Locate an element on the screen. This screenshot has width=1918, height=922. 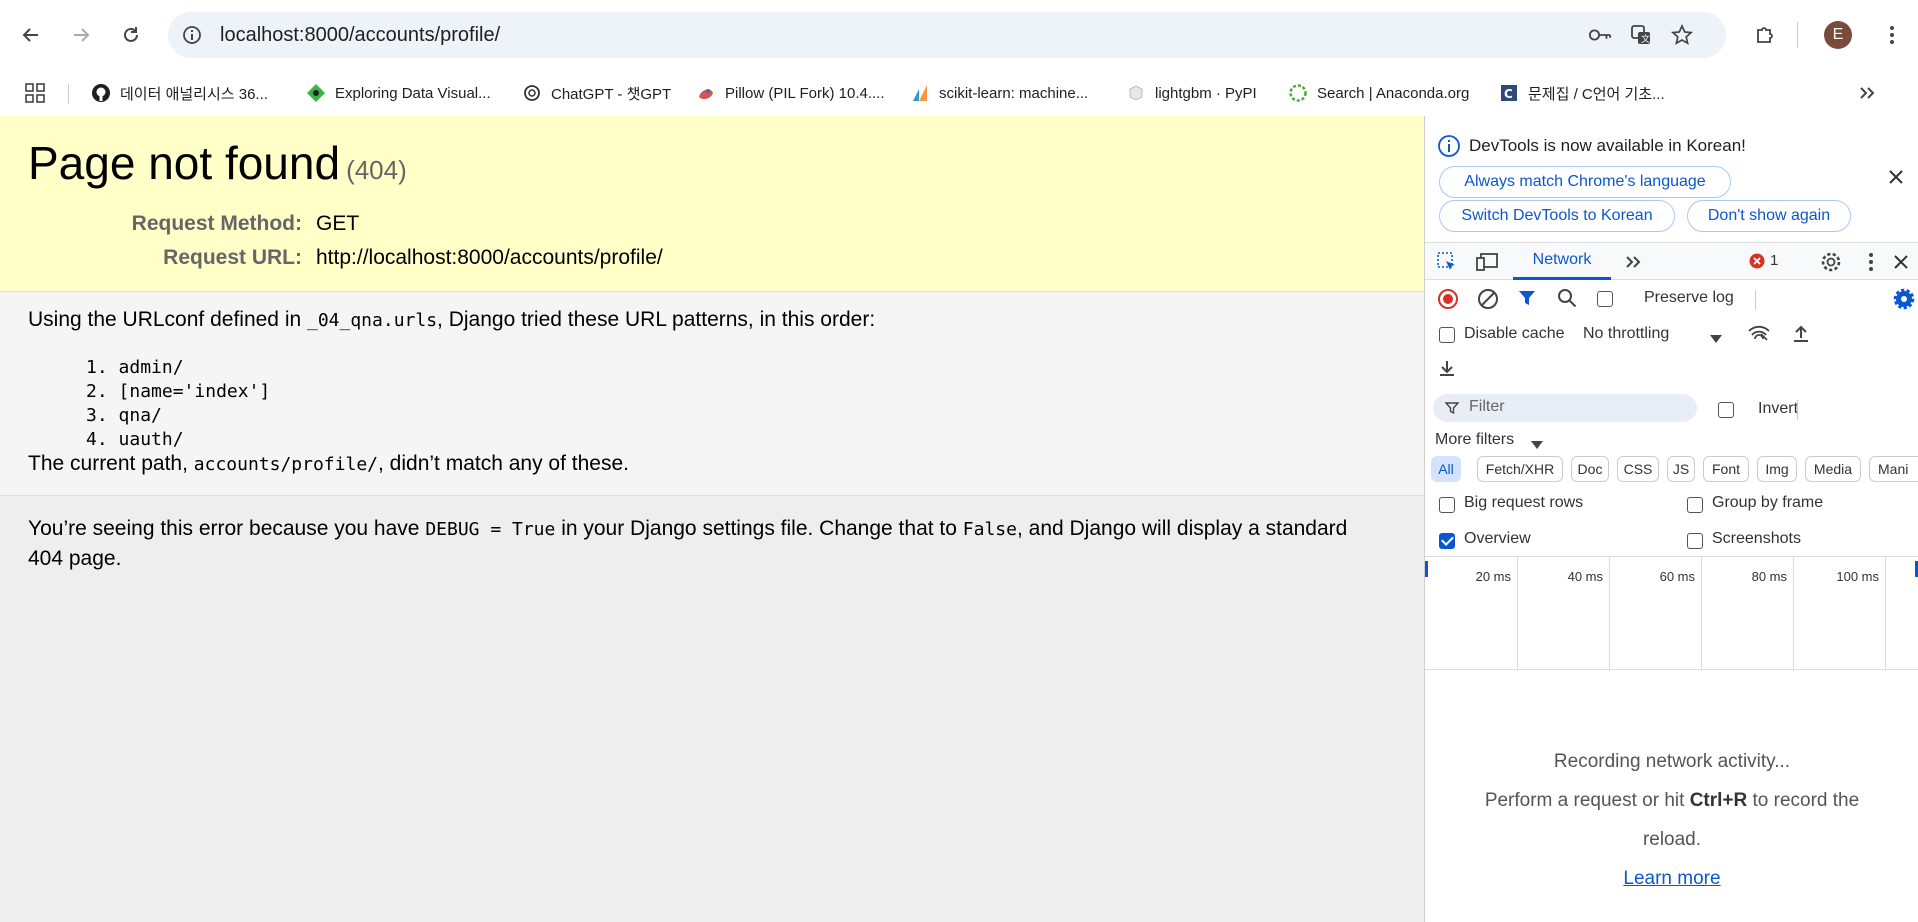
error-counter: 1 is located at coordinates (1763, 260).